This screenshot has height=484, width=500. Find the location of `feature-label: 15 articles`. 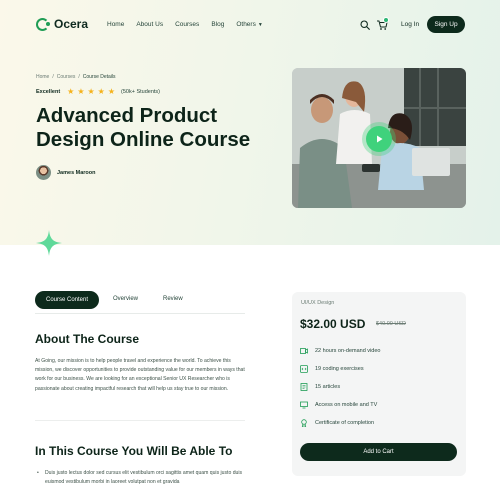

feature-label: 15 articles is located at coordinates (328, 387).